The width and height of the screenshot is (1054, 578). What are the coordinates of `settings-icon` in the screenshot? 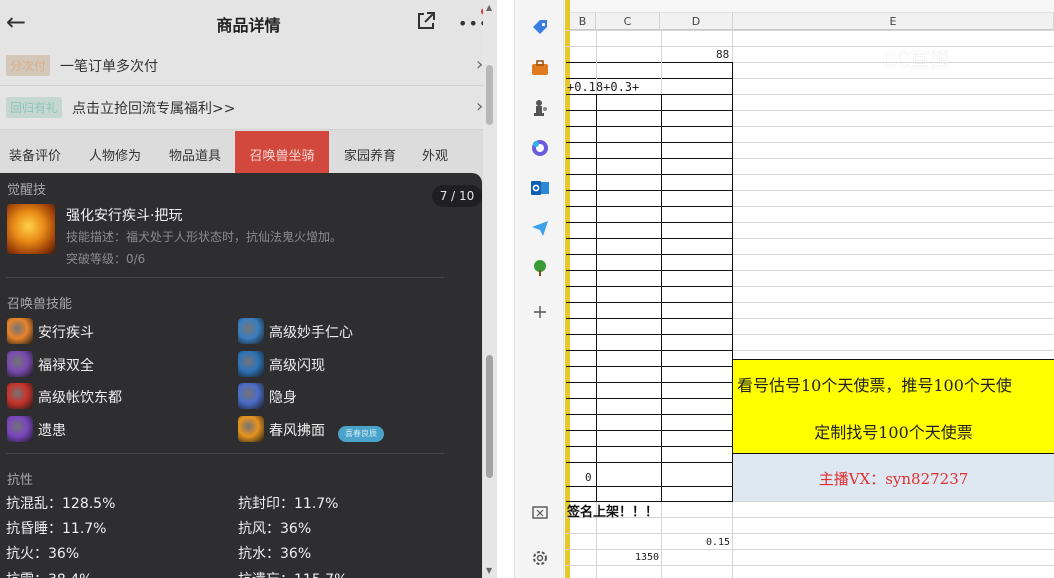 It's located at (540, 558).